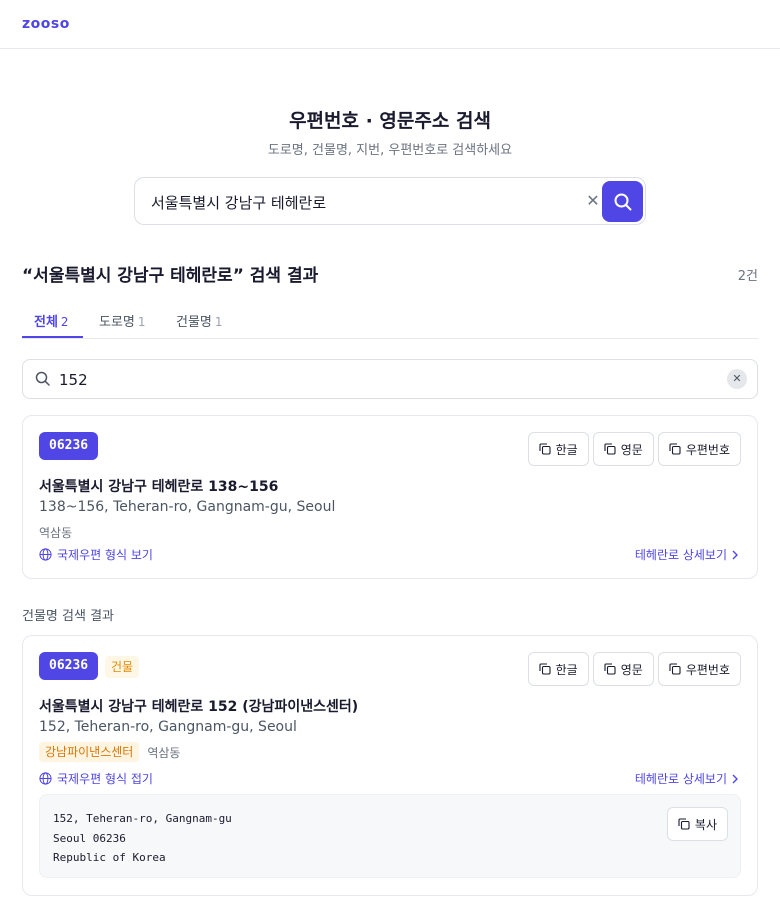  I want to click on page-title: 우편번호 · 영문주소 검색, so click(390, 121).